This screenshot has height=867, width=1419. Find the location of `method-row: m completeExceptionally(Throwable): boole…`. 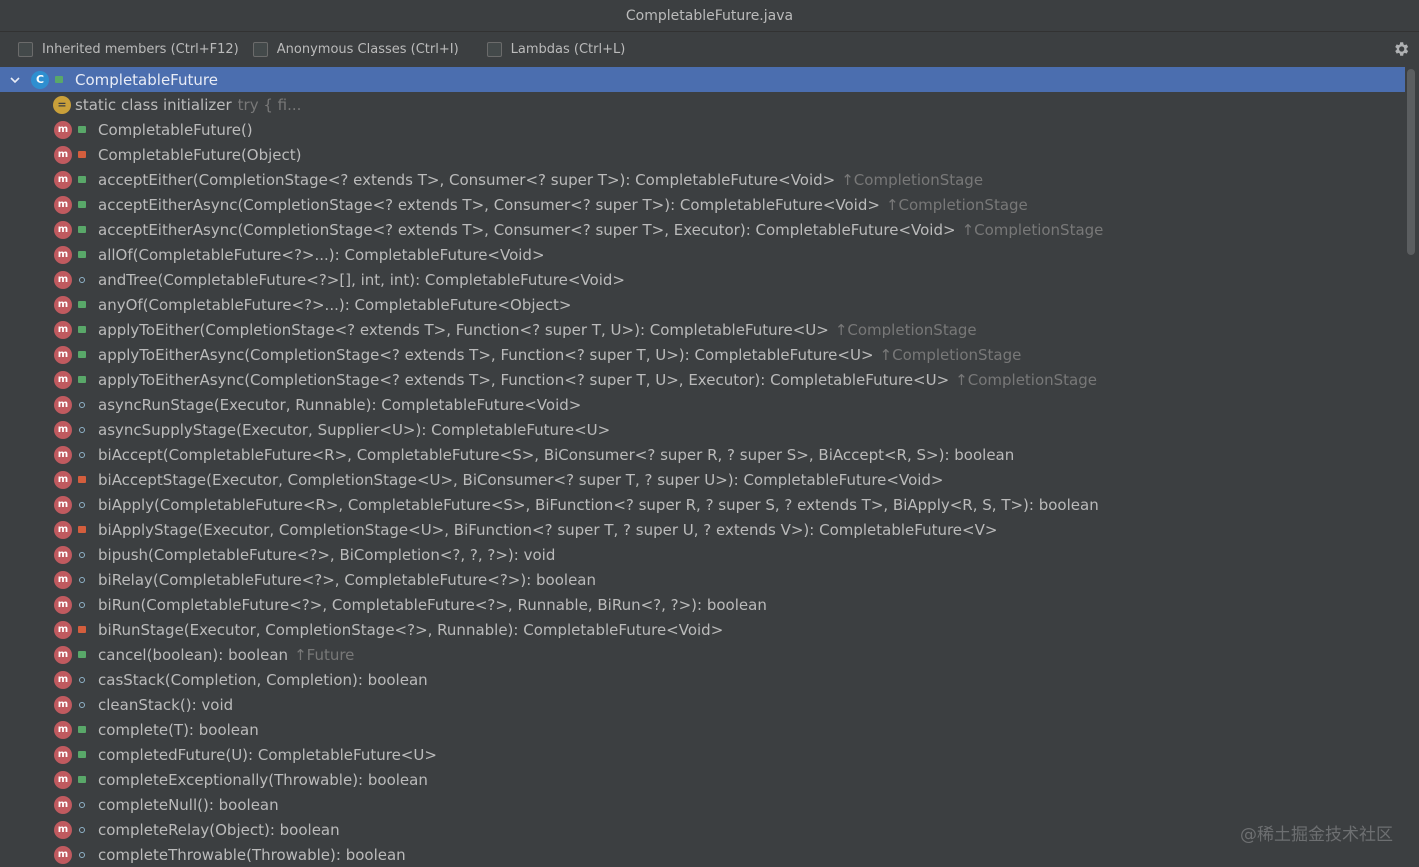

method-row: m completeExceptionally(Throwable): boole… is located at coordinates (702, 779).